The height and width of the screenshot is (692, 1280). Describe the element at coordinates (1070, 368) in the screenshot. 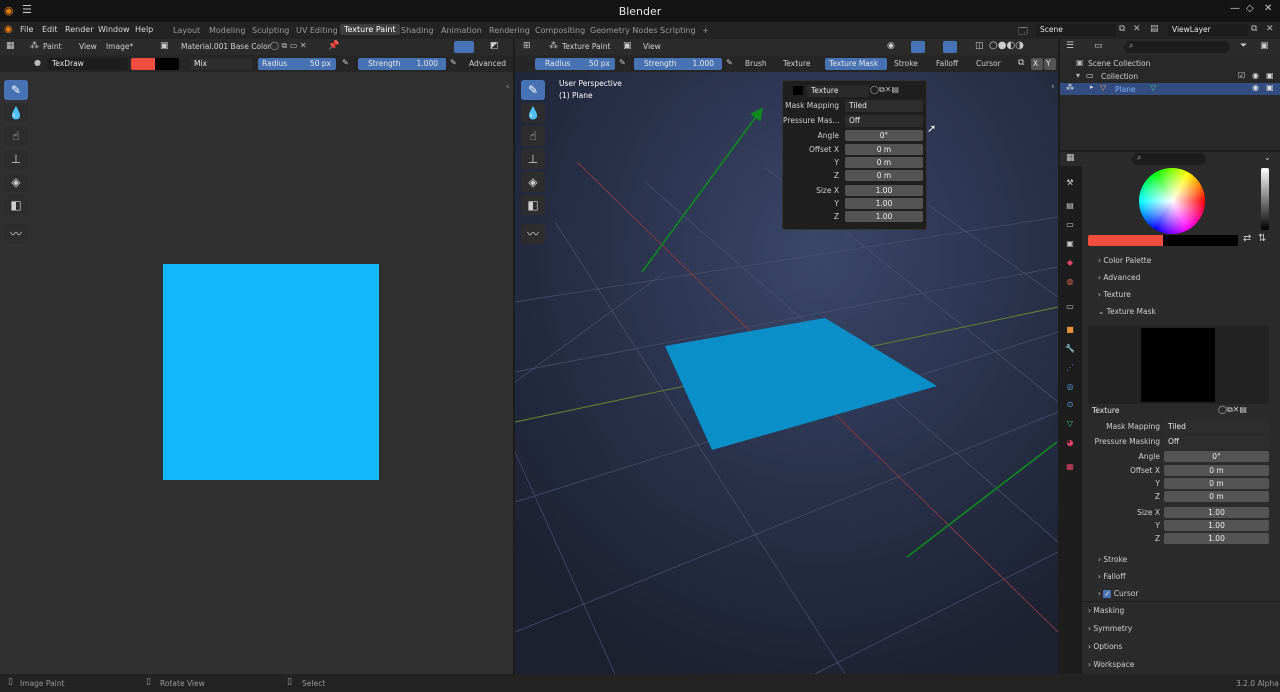

I see `particles-tab-icon: ⋰` at that location.